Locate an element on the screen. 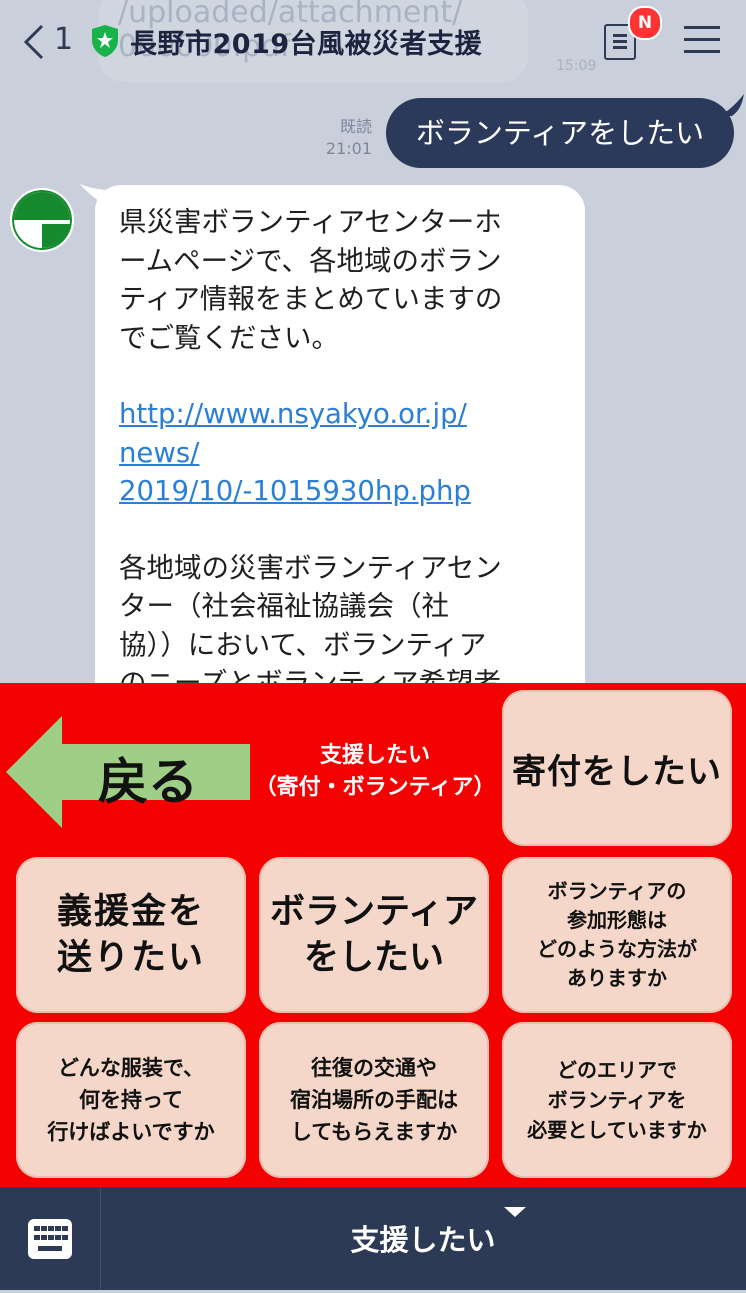 The height and width of the screenshot is (1293, 746). rich-menu-title: 支援したい （寄付・ボランティア） is located at coordinates (375, 771).